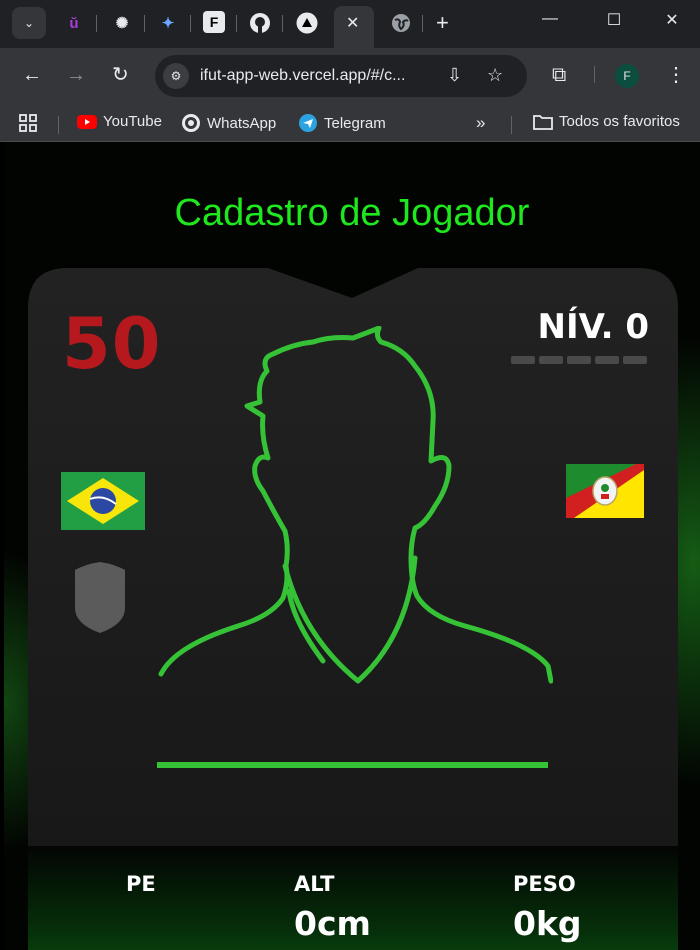  I want to click on stat-label-pe: PE, so click(141, 884).